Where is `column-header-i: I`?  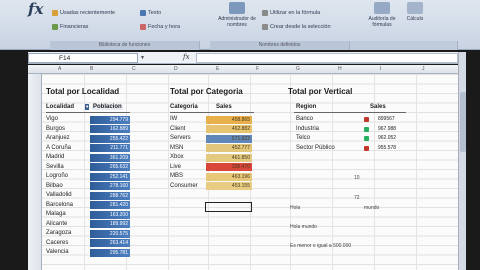 column-header-i: I is located at coordinates (380, 69).